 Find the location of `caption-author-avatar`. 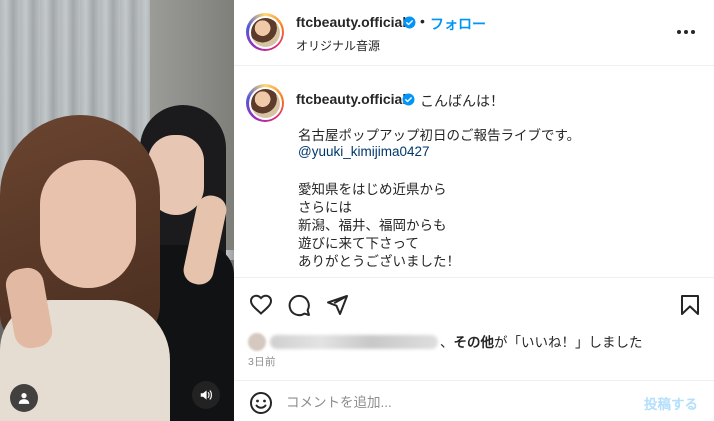

caption-author-avatar is located at coordinates (265, 103).